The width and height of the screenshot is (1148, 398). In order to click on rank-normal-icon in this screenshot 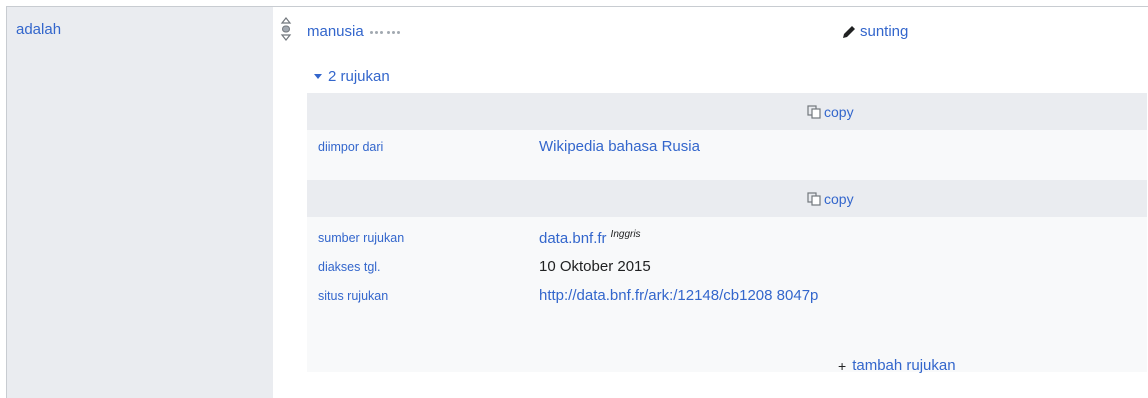, I will do `click(286, 29)`.